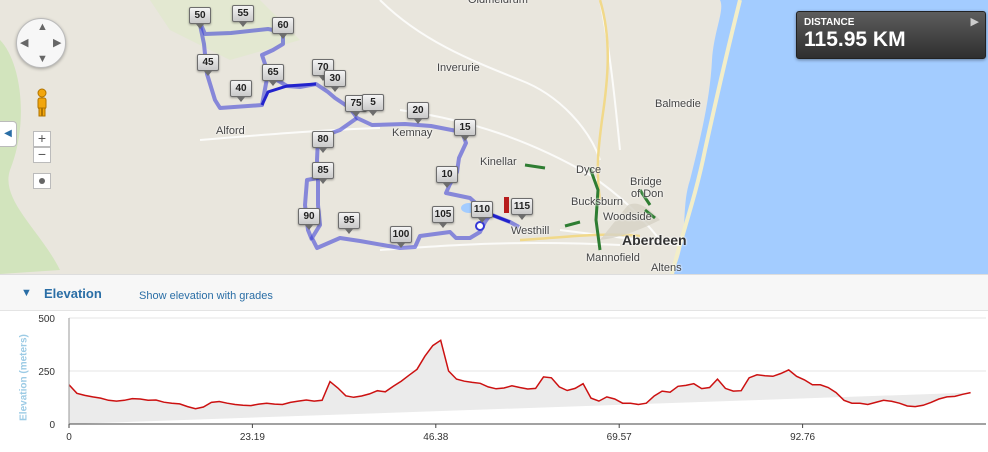 This screenshot has width=988, height=452. I want to click on distance-marker-20: 20, so click(418, 113).